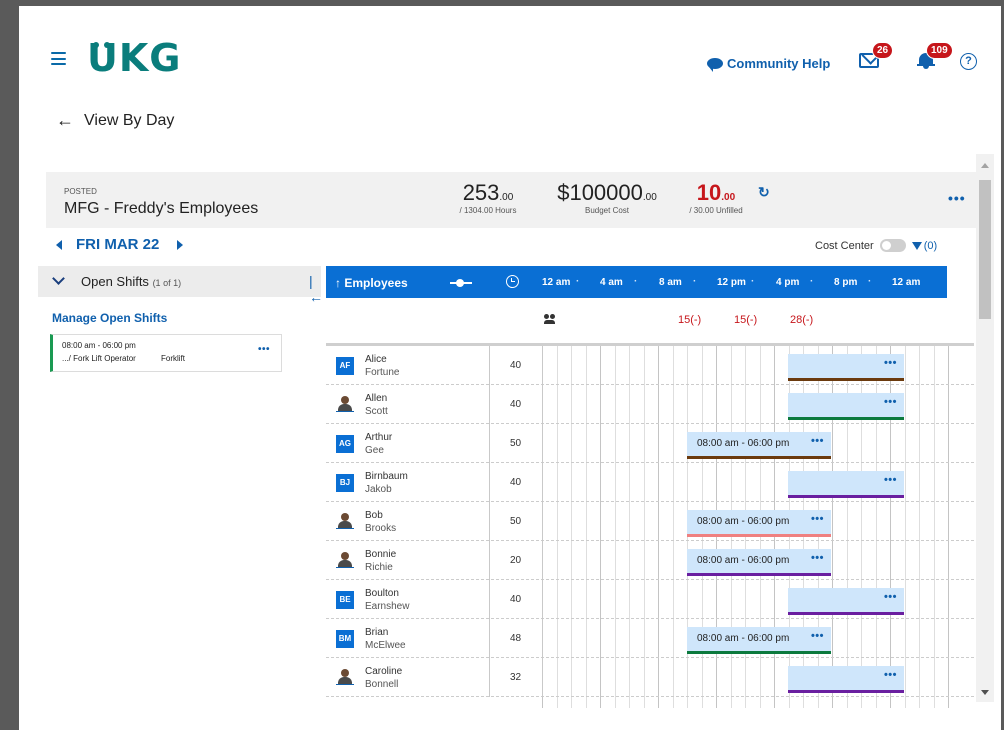  What do you see at coordinates (384, 671) in the screenshot?
I see `employee-first-name: Caroline` at bounding box center [384, 671].